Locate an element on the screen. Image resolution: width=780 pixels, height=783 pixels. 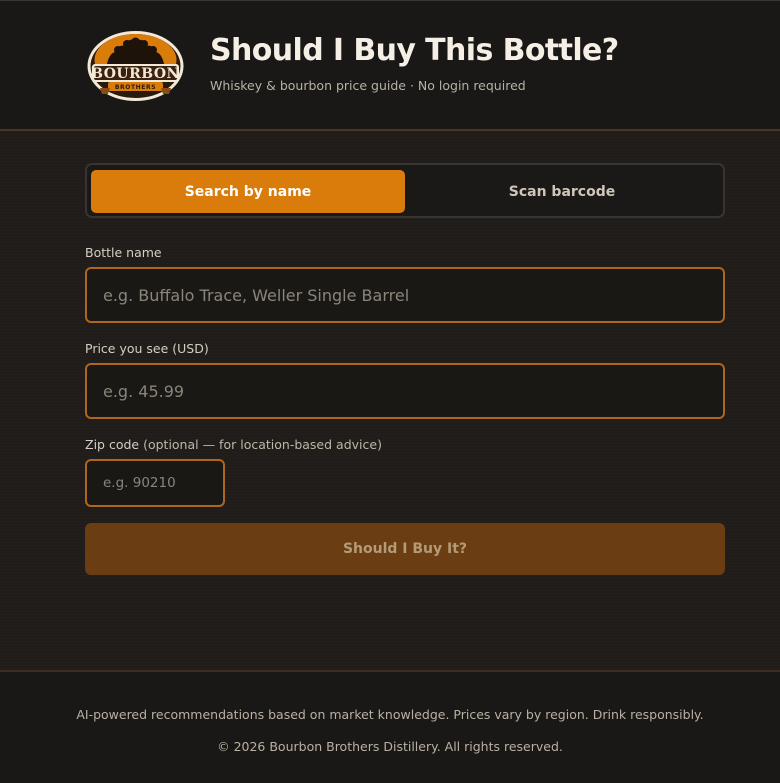
price-label: Price you see (USD) is located at coordinates (147, 348).